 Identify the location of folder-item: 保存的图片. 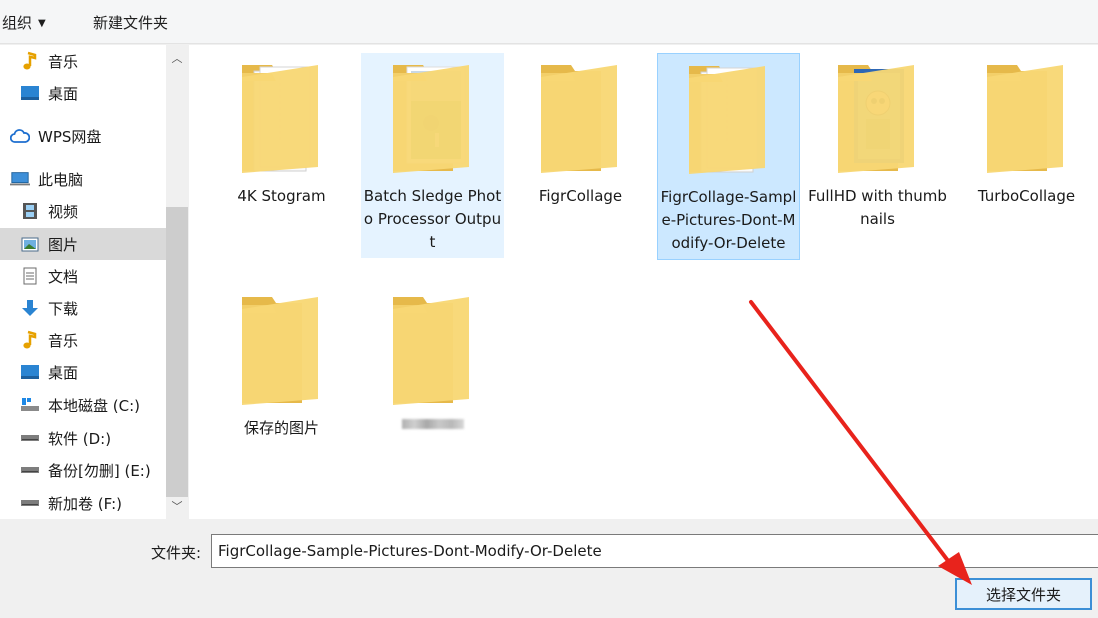
(281, 364).